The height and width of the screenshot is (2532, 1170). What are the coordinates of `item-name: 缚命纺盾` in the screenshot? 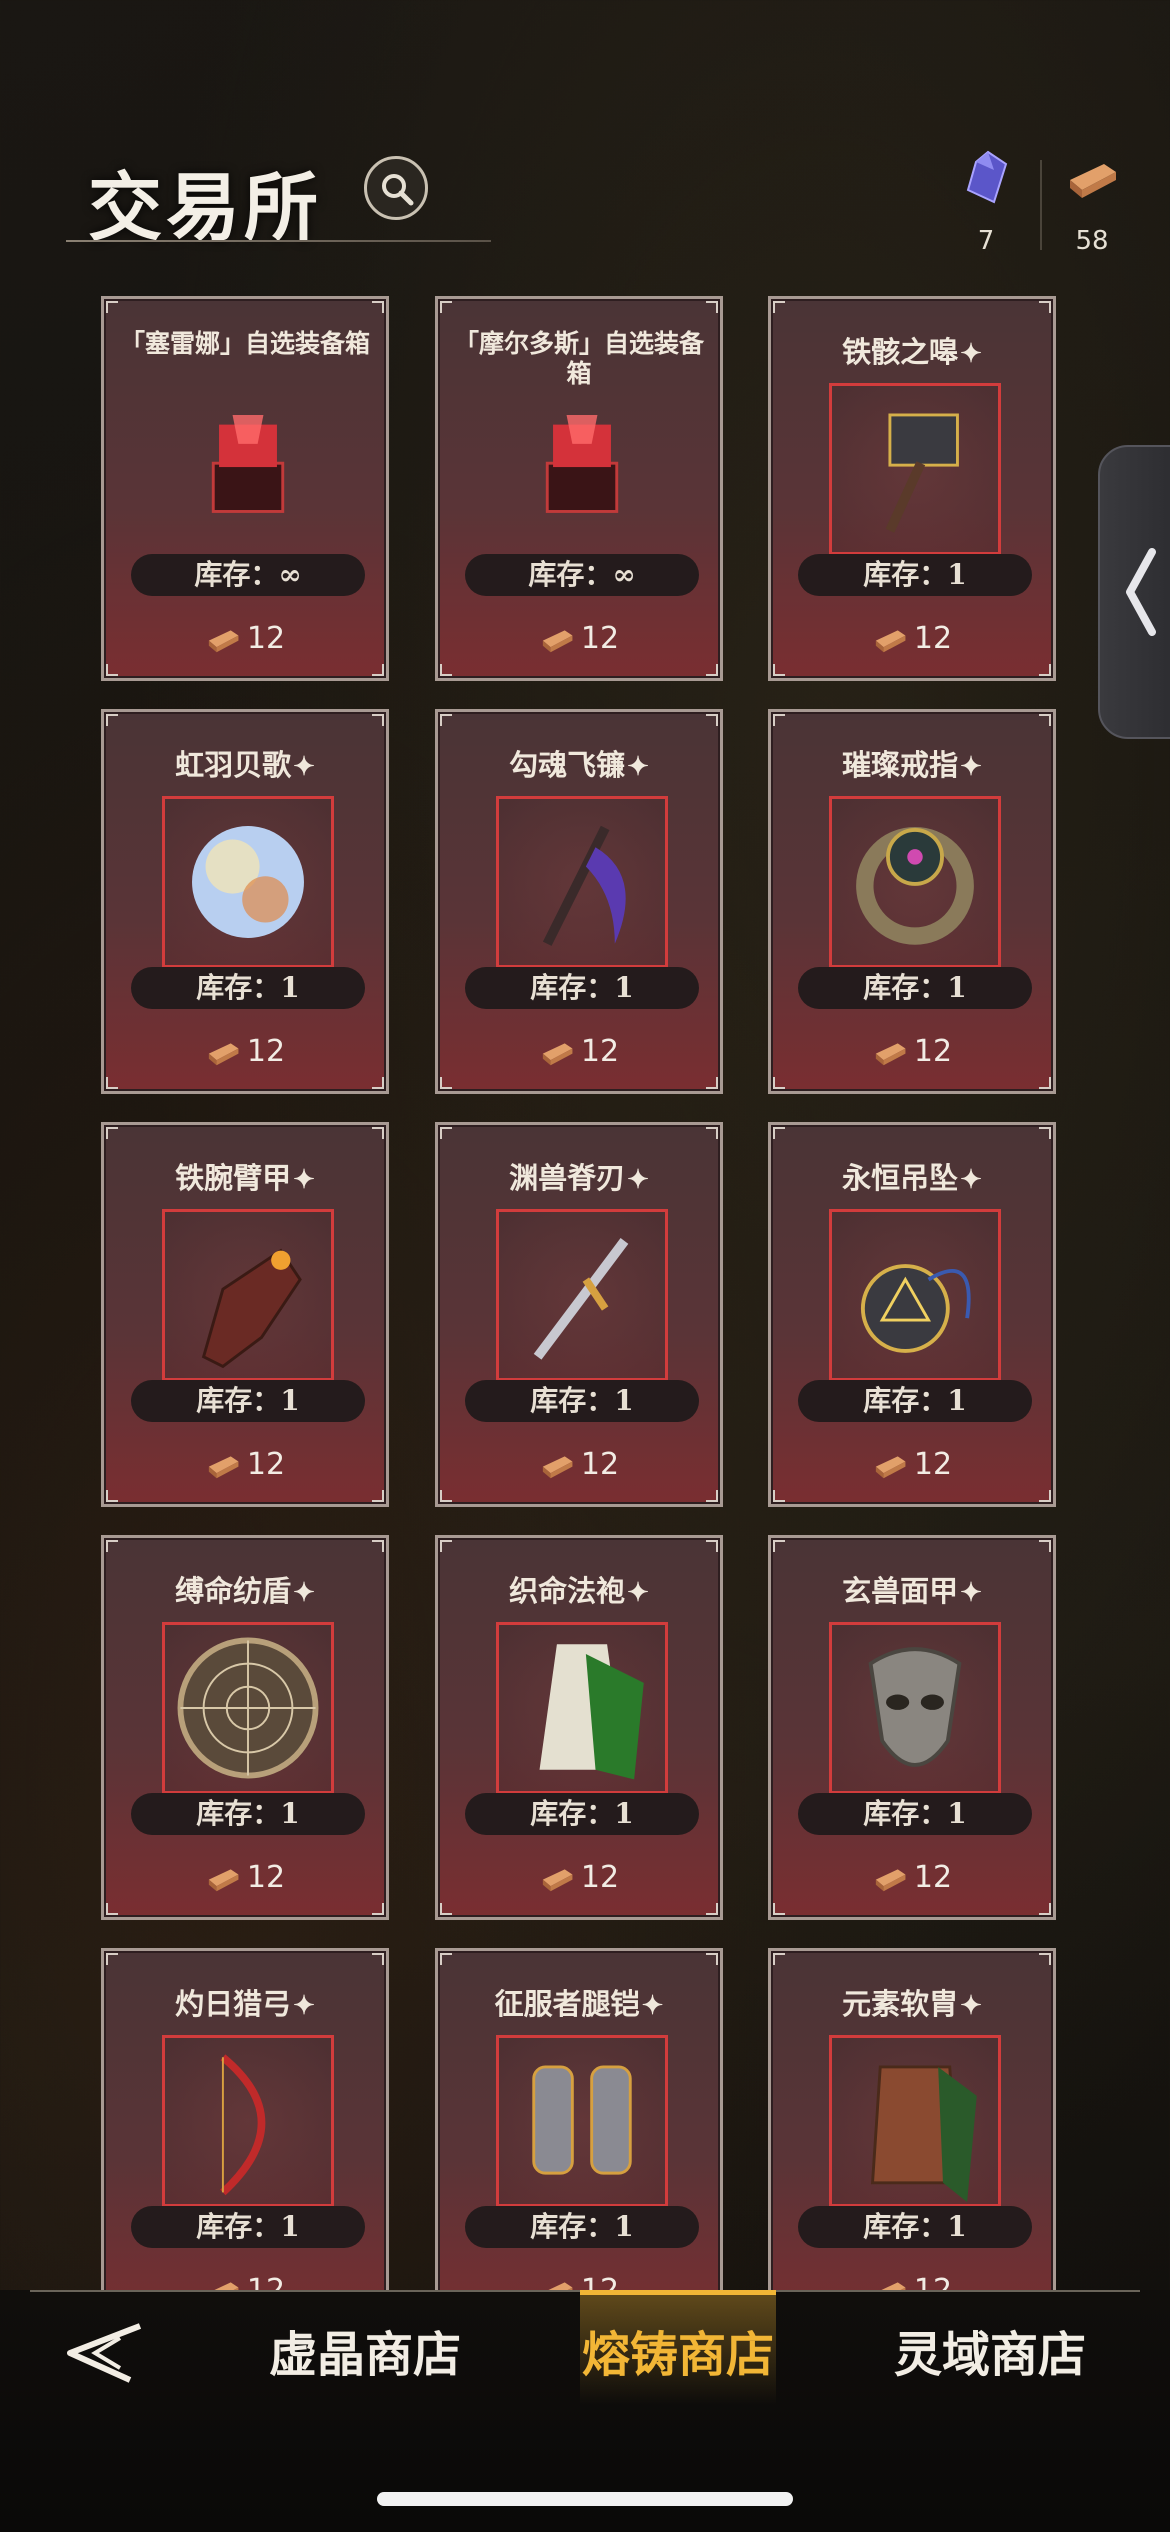 It's located at (233, 1591).